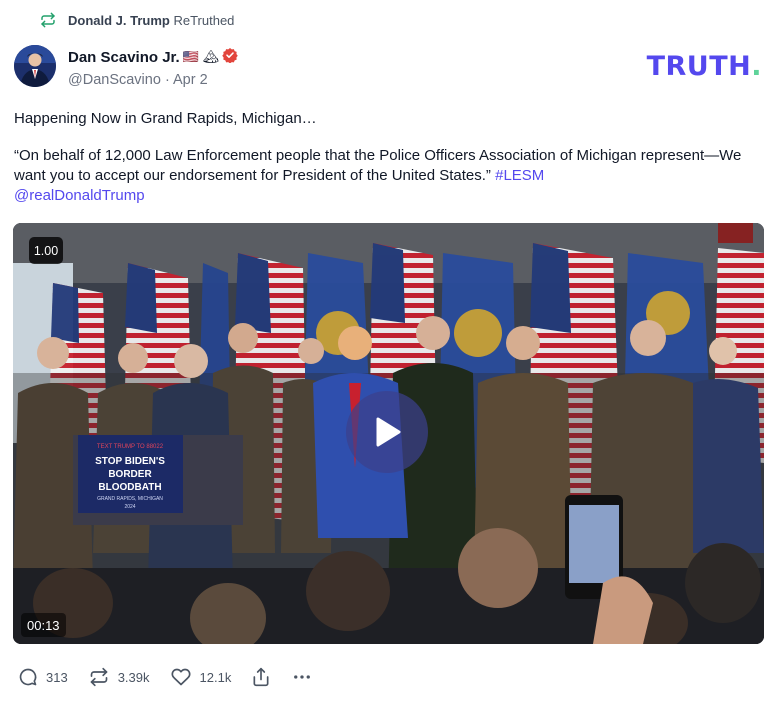 The width and height of the screenshot is (777, 701). I want to click on reply-count: 313, so click(57, 677).